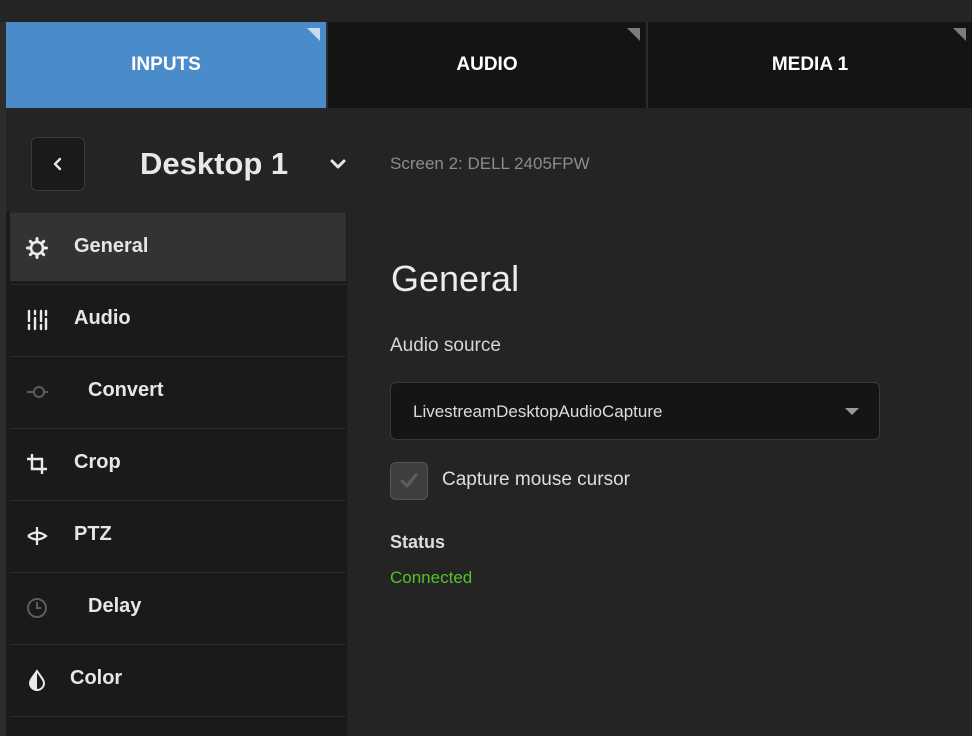 The width and height of the screenshot is (972, 736). I want to click on sidebar-item-label: Color, so click(96, 678).